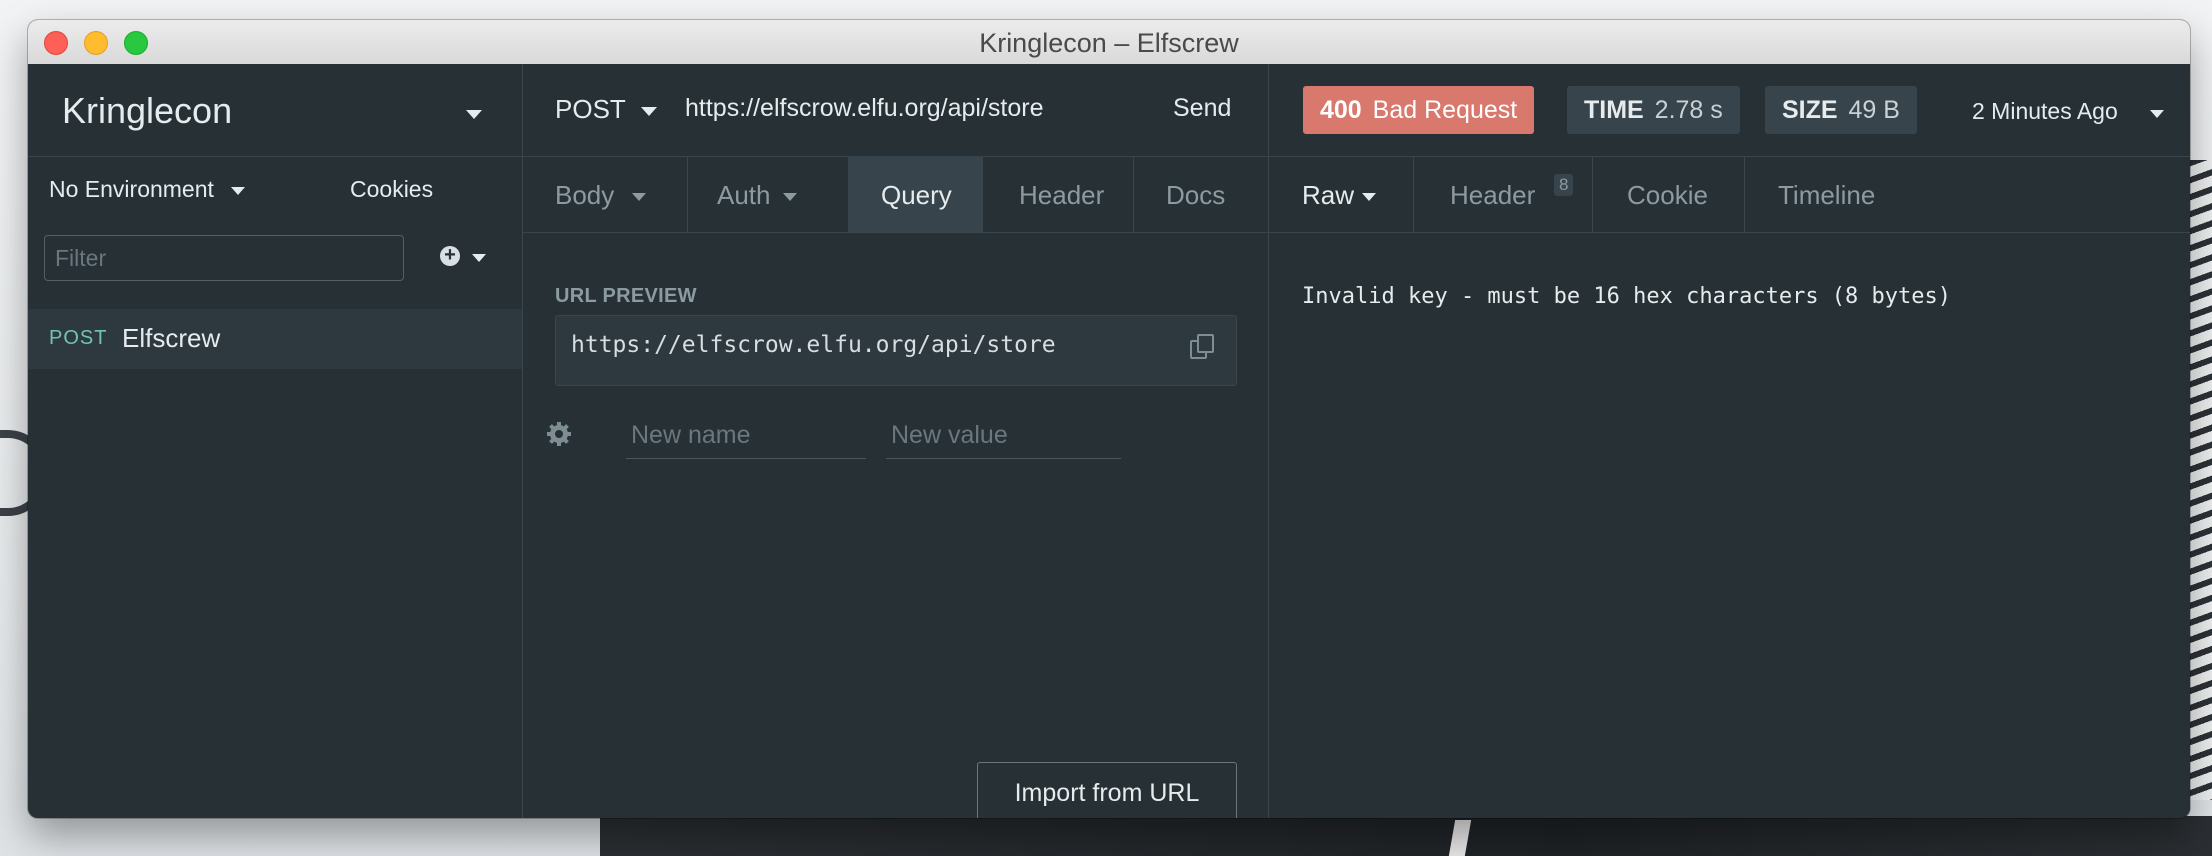 This screenshot has width=2212, height=856. Describe the element at coordinates (391, 189) in the screenshot. I see `cookies-button: Cookies` at that location.